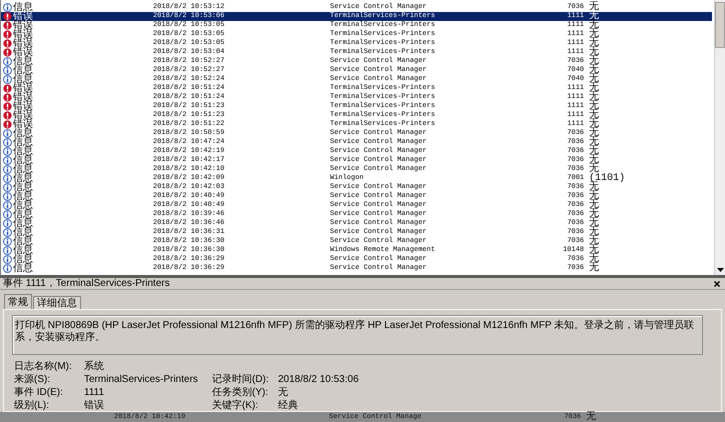  What do you see at coordinates (607, 178) in the screenshot?
I see `task-cell: (1101)` at bounding box center [607, 178].